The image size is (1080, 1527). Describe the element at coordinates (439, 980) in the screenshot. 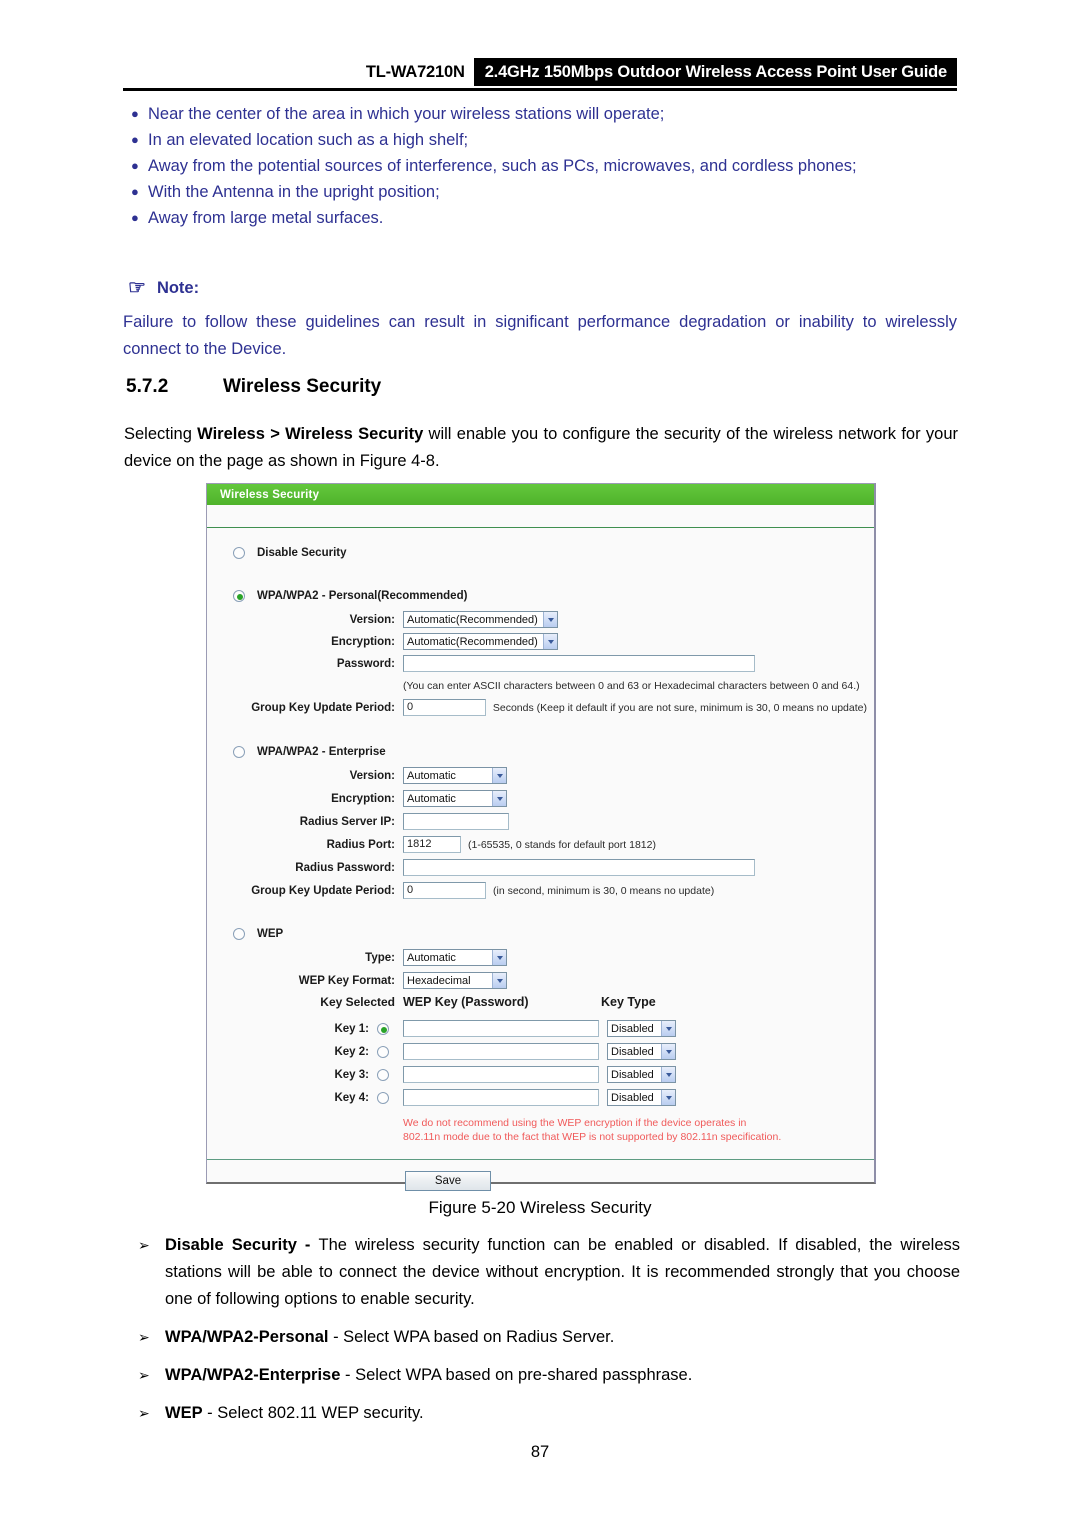

I see `wep-key-format-value: Hexadecimal` at that location.